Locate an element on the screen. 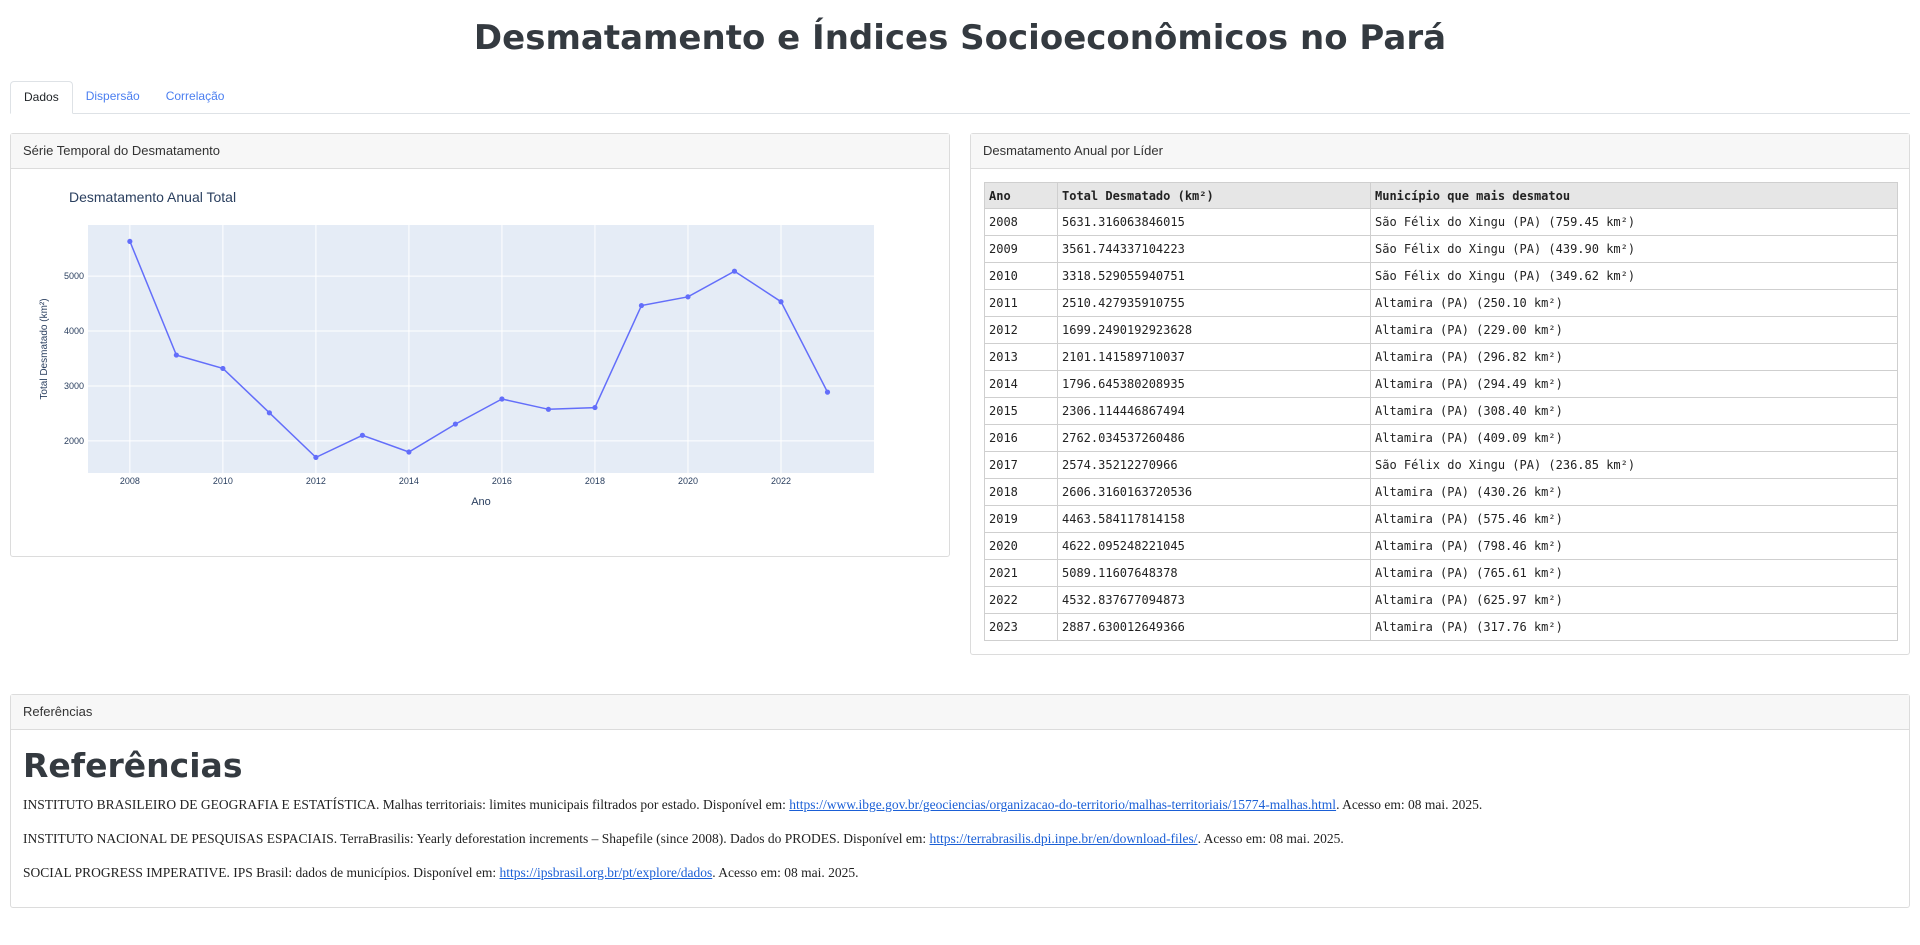  cell-total: 2887.630012649366 is located at coordinates (1214, 627).